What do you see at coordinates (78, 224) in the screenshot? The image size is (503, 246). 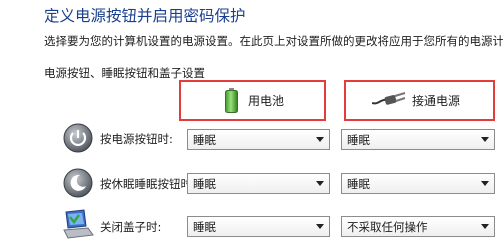 I see `laptop-lid-icon` at bounding box center [78, 224].